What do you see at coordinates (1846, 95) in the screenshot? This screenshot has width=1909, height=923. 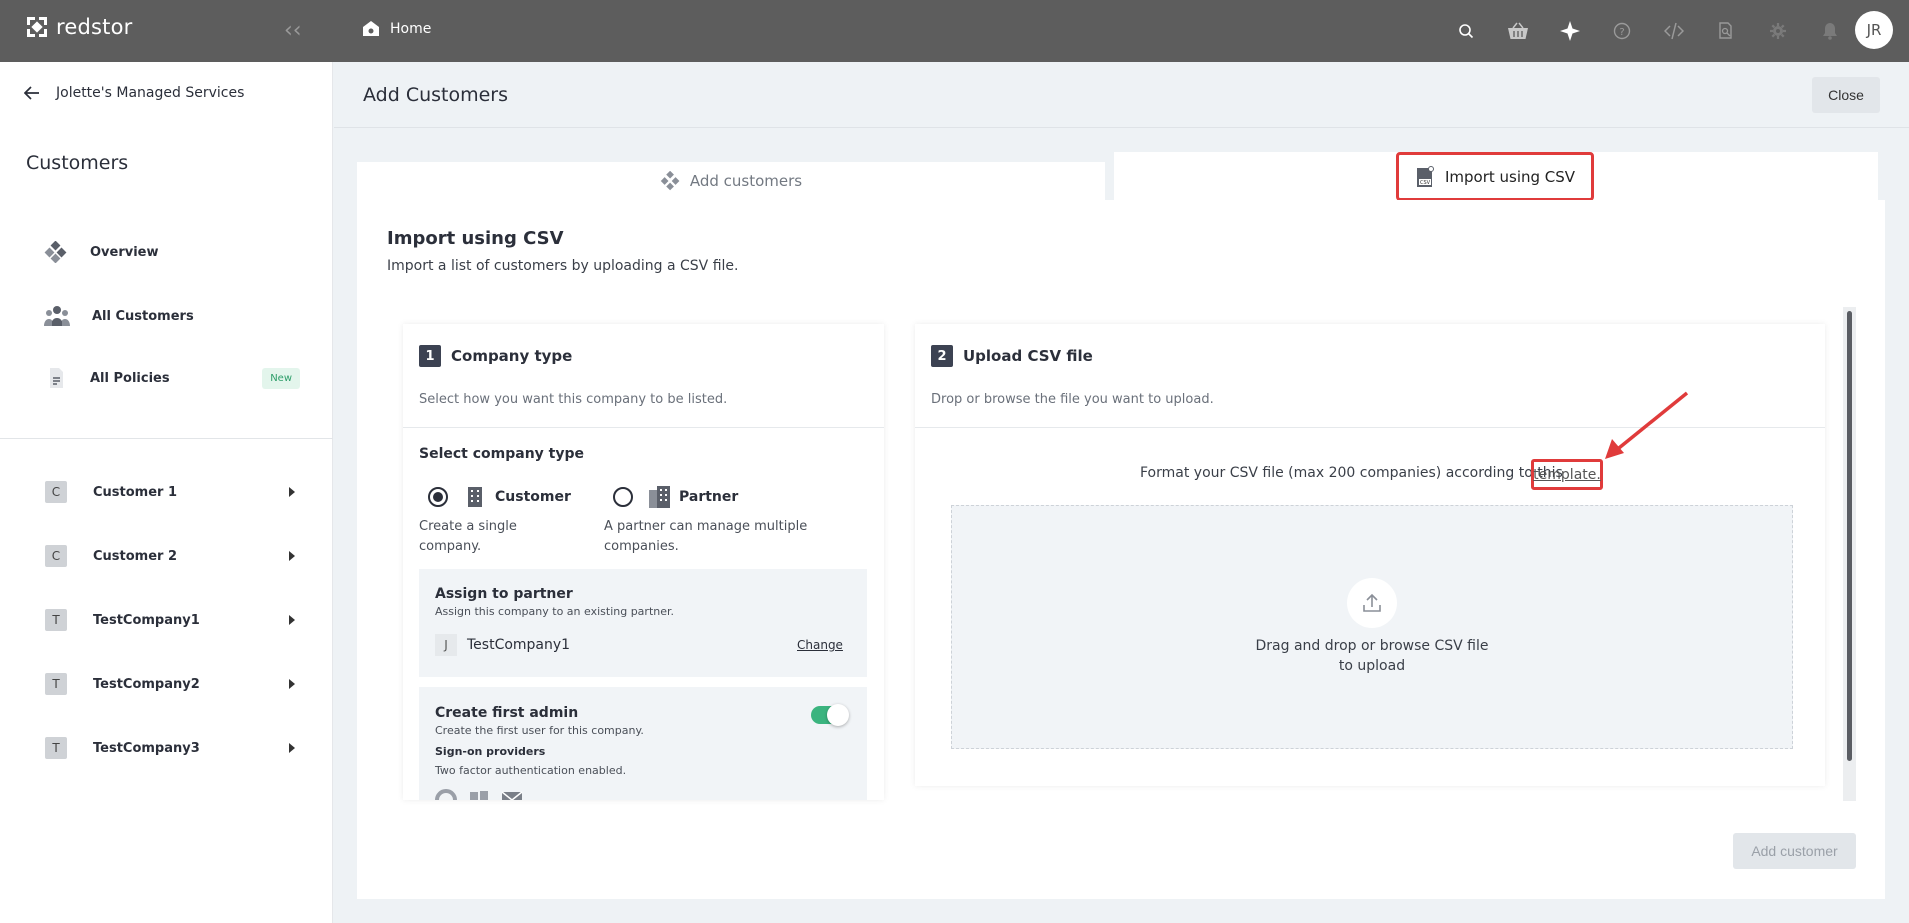 I see `close-button: Close` at bounding box center [1846, 95].